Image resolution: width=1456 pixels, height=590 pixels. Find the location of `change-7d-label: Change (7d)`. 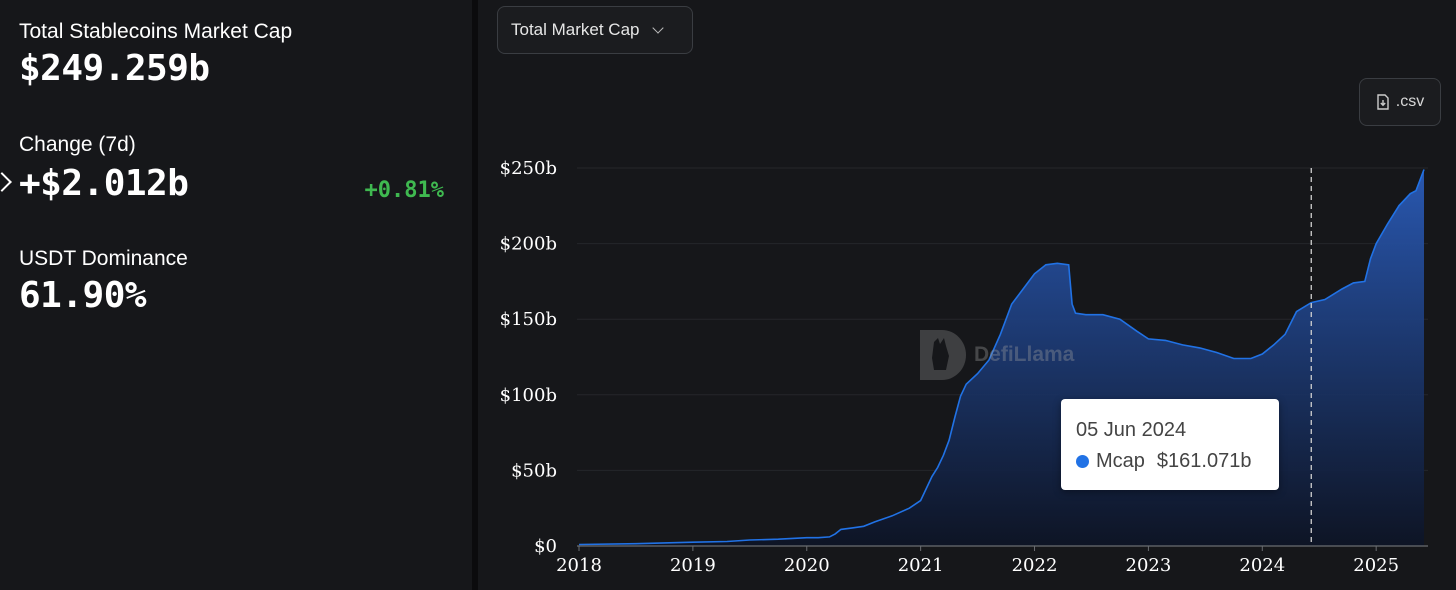

change-7d-label: Change (7d) is located at coordinates (77, 144).